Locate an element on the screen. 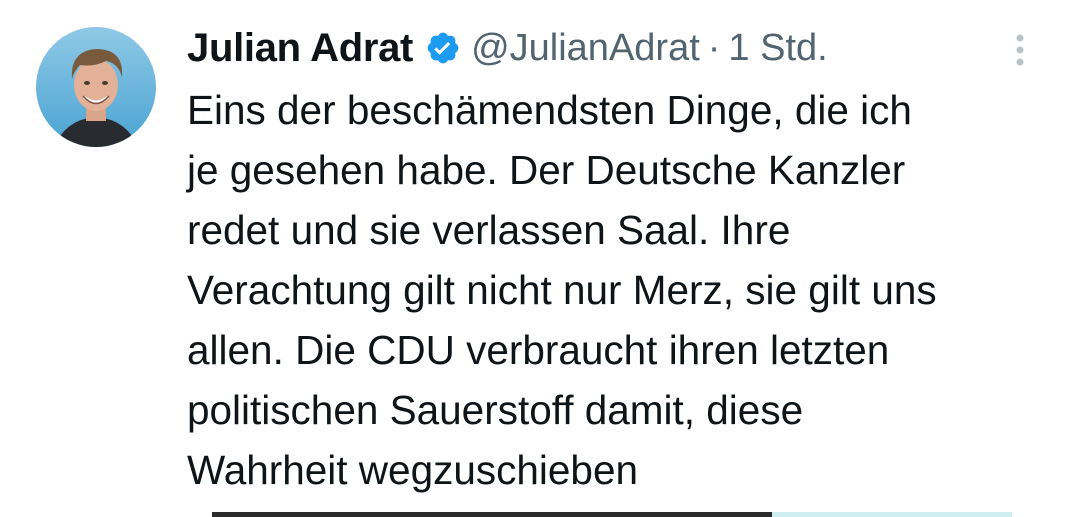  tweet-header: Julian Adrat @JulianAdrat · 1 Std. is located at coordinates (507, 48).